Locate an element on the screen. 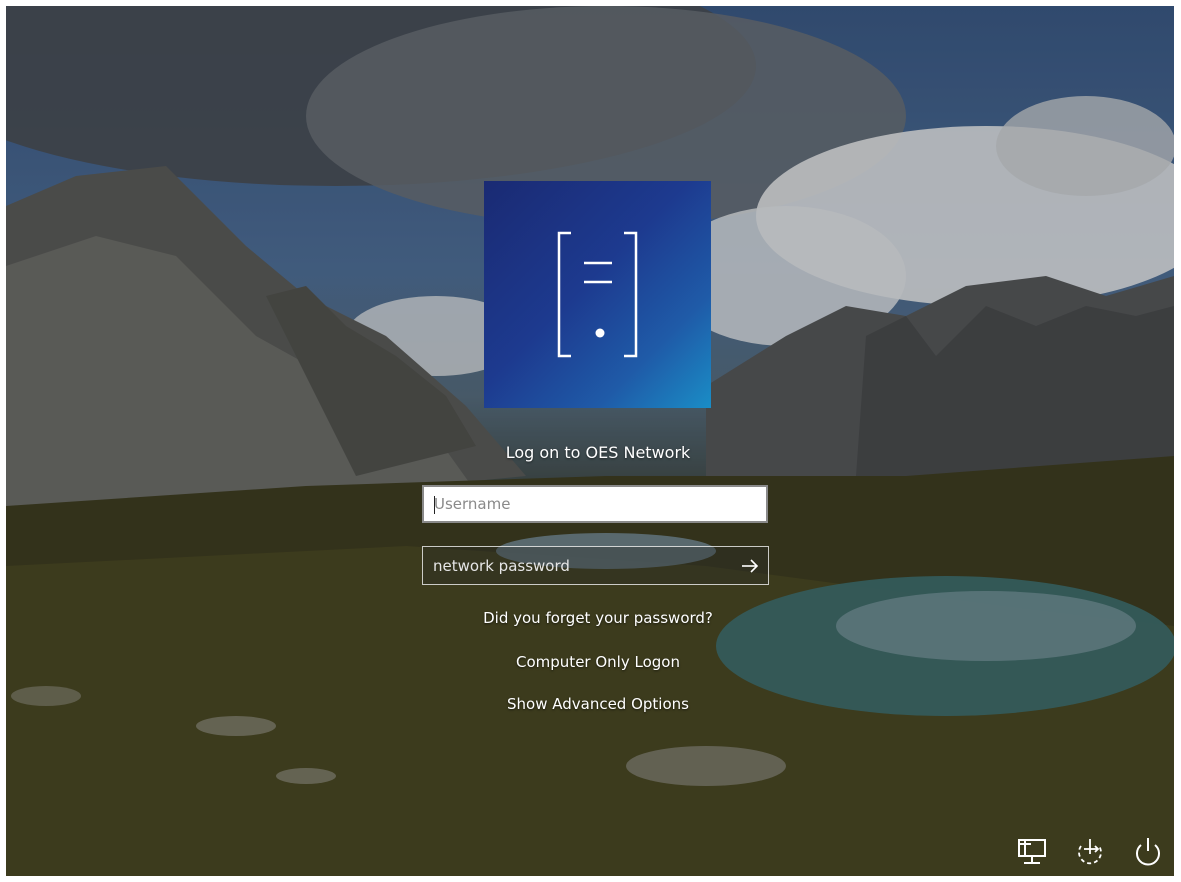 The image size is (1181, 882). ease-of-access-icon is located at coordinates (1090, 852).